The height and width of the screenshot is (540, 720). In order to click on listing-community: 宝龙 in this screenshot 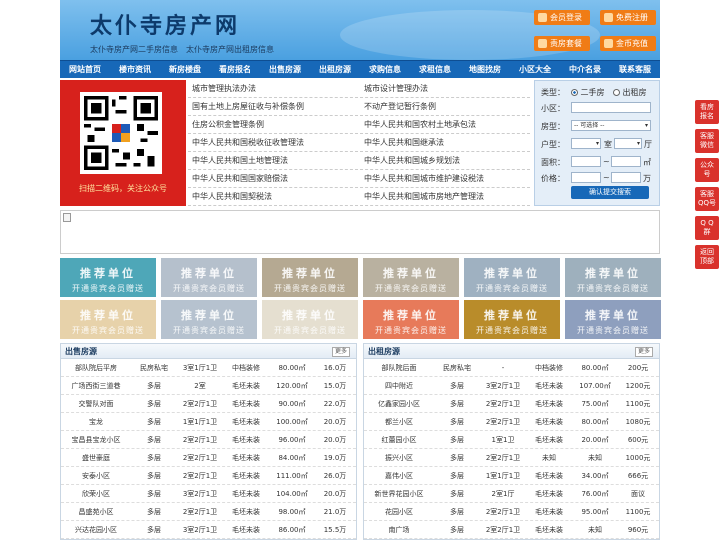, I will do `click(96, 421)`.